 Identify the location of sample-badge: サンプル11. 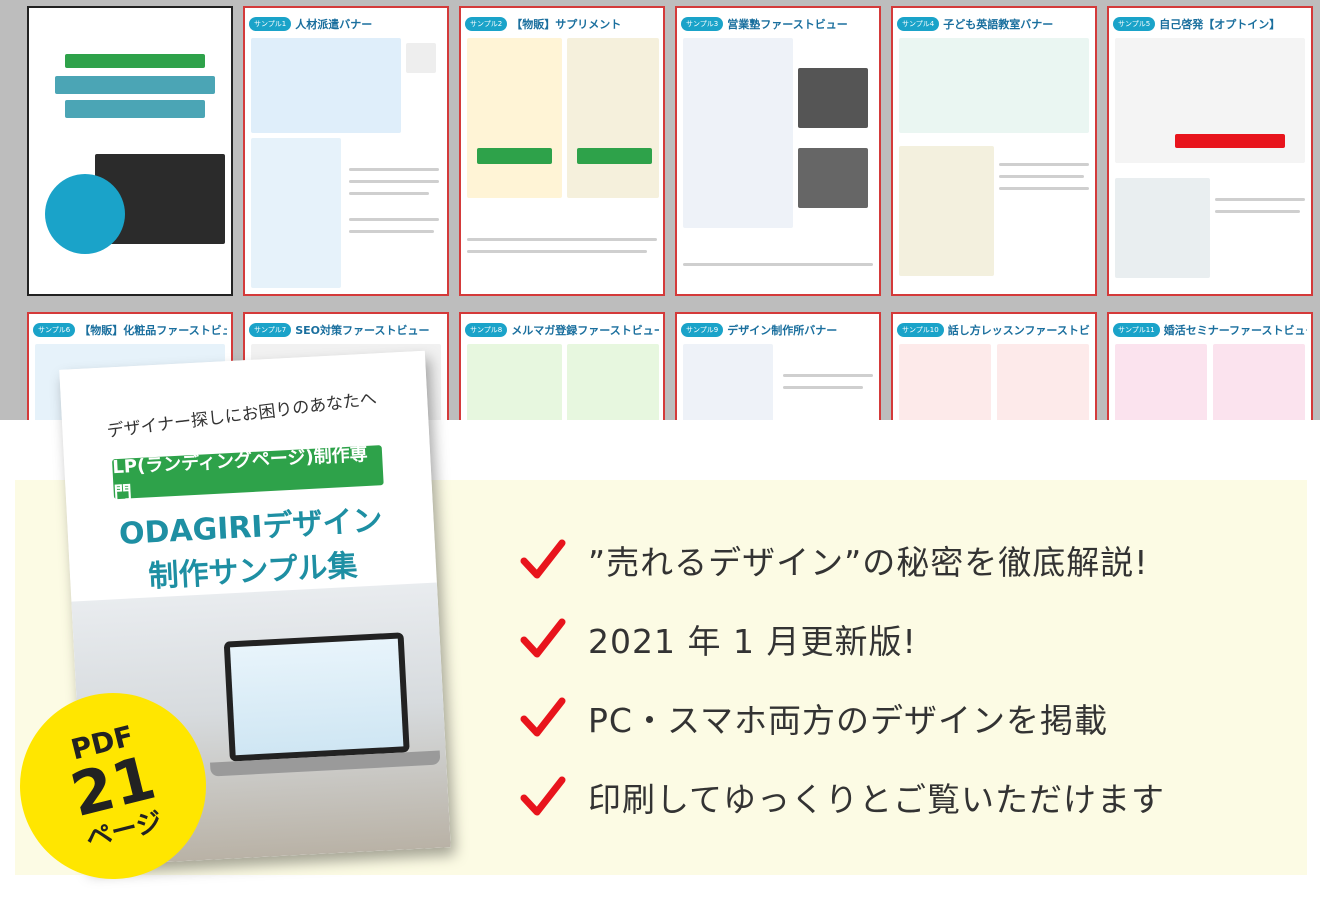
(1136, 330).